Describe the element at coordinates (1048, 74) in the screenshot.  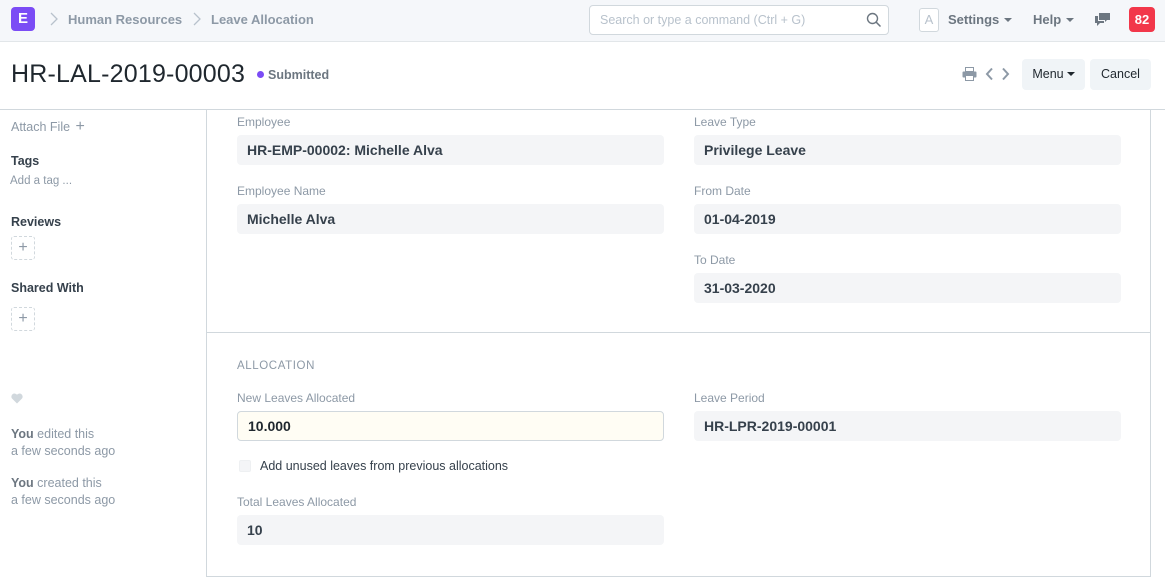
I see `menu-label: Menu` at that location.